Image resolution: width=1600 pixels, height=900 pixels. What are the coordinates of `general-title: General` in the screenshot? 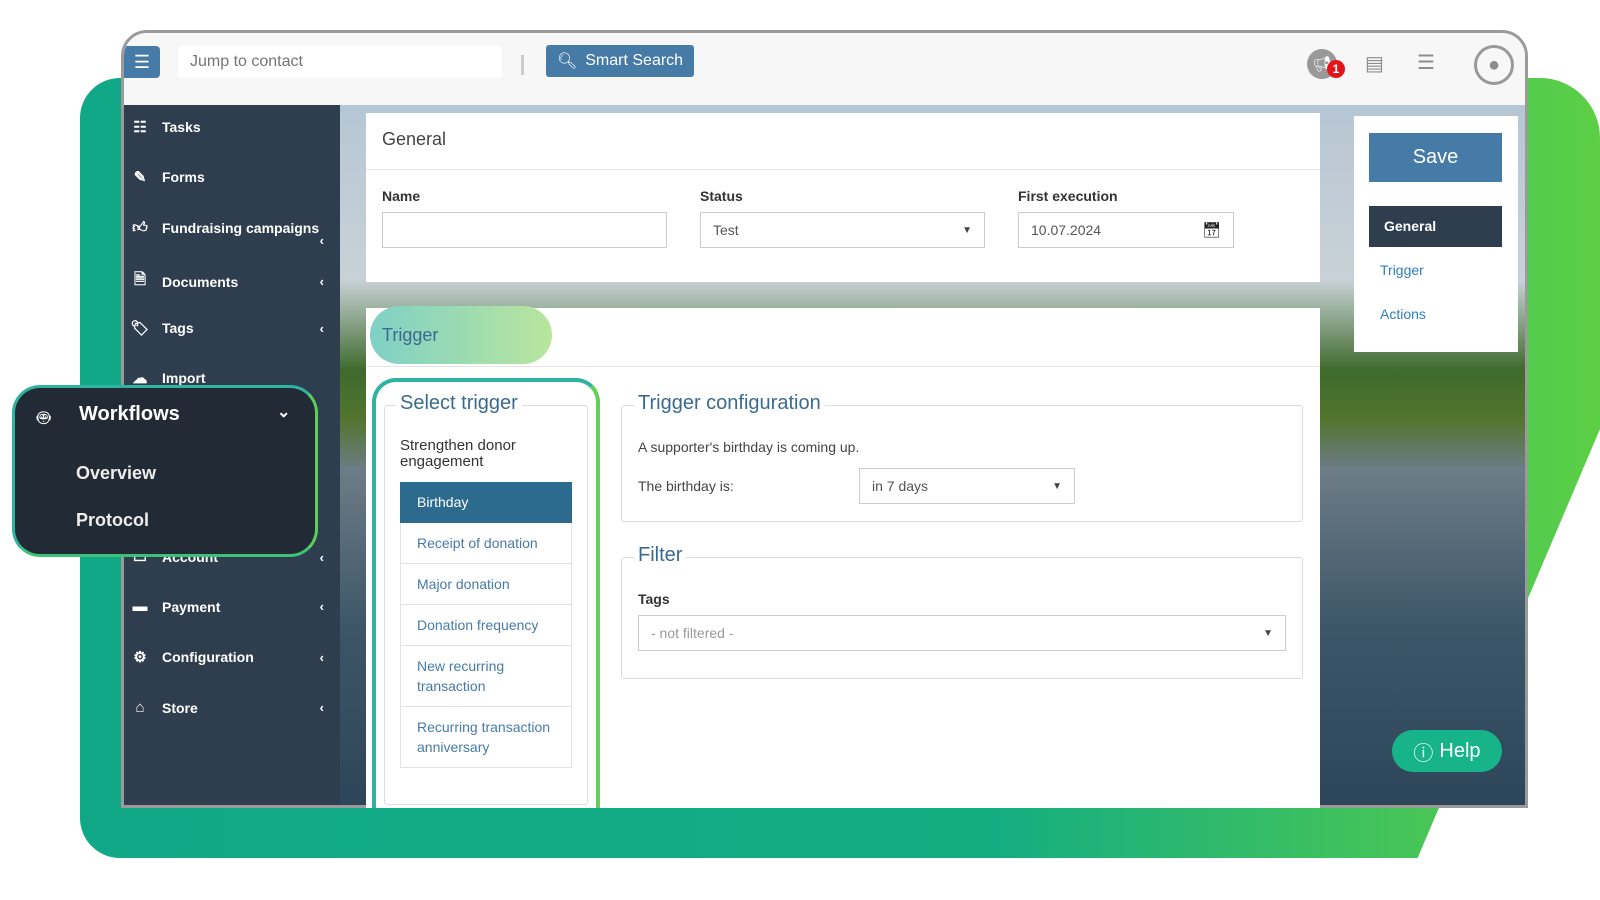 It's located at (414, 139).